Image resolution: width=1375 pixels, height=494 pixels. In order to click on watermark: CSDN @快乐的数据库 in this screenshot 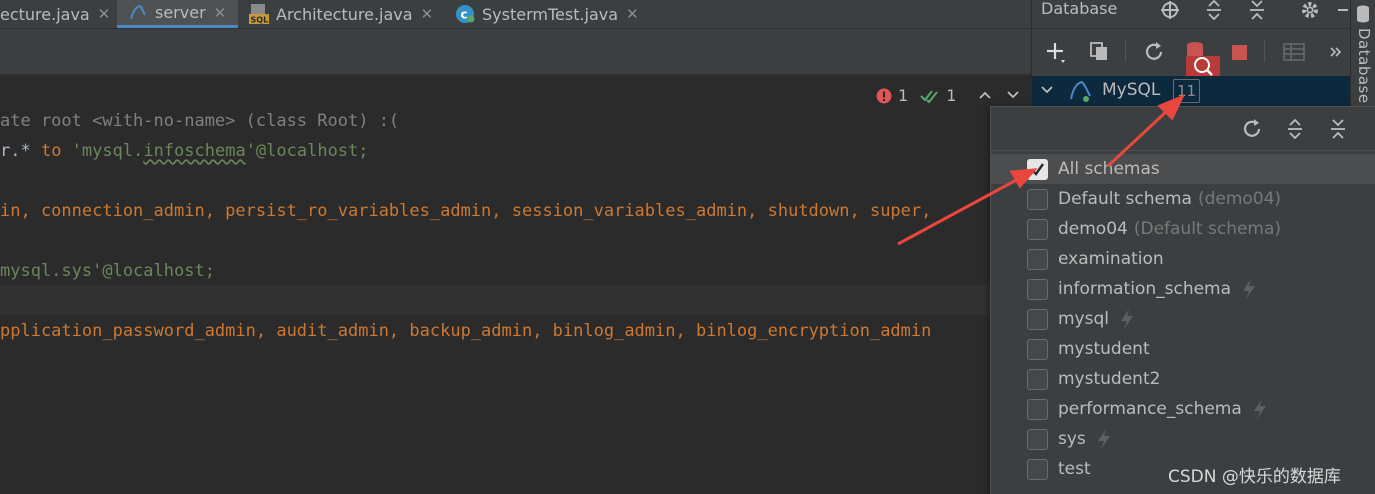, I will do `click(1254, 477)`.